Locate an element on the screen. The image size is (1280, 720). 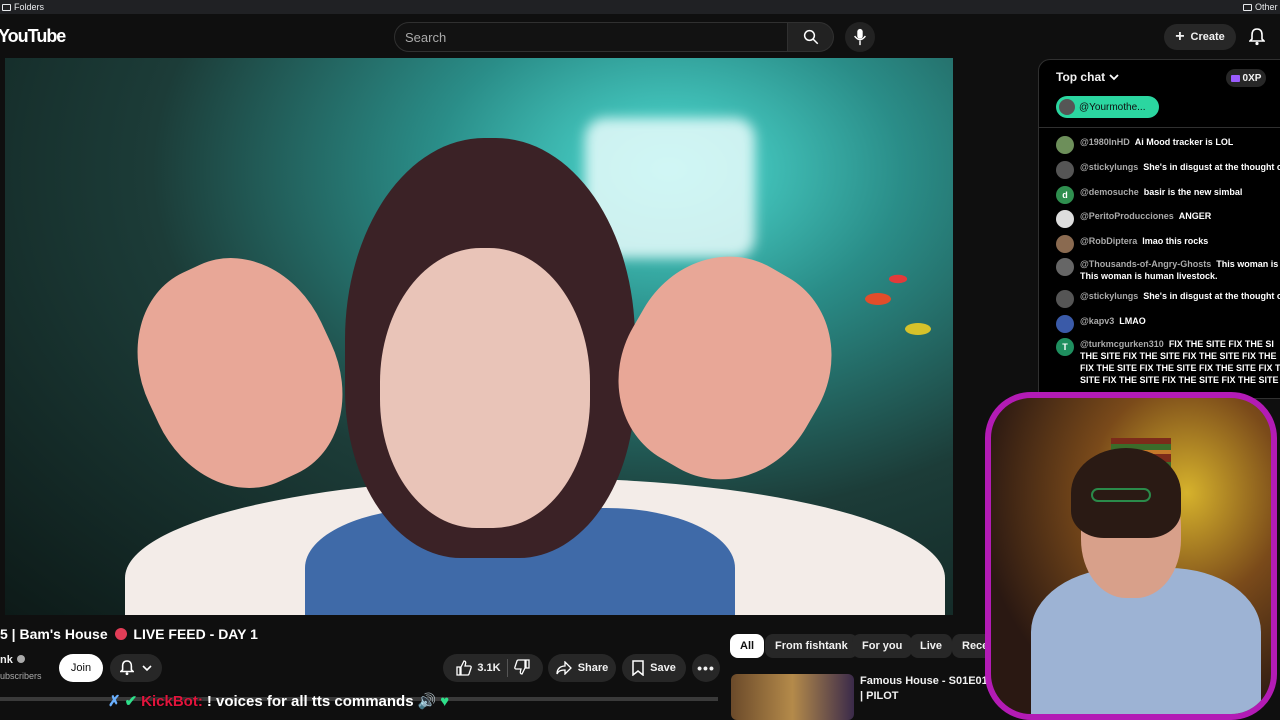
chat-message-body: @PeritoProducciones ANGER is located at coordinates (1145, 219).